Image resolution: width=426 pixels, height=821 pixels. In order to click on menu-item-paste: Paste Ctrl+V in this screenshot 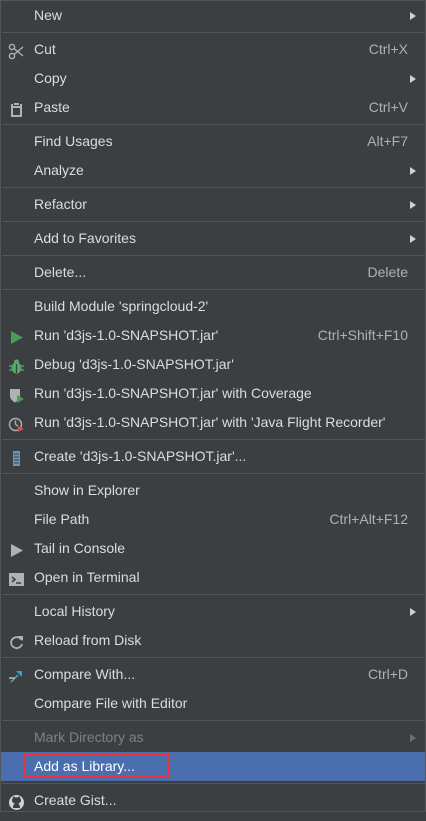, I will do `click(213, 107)`.